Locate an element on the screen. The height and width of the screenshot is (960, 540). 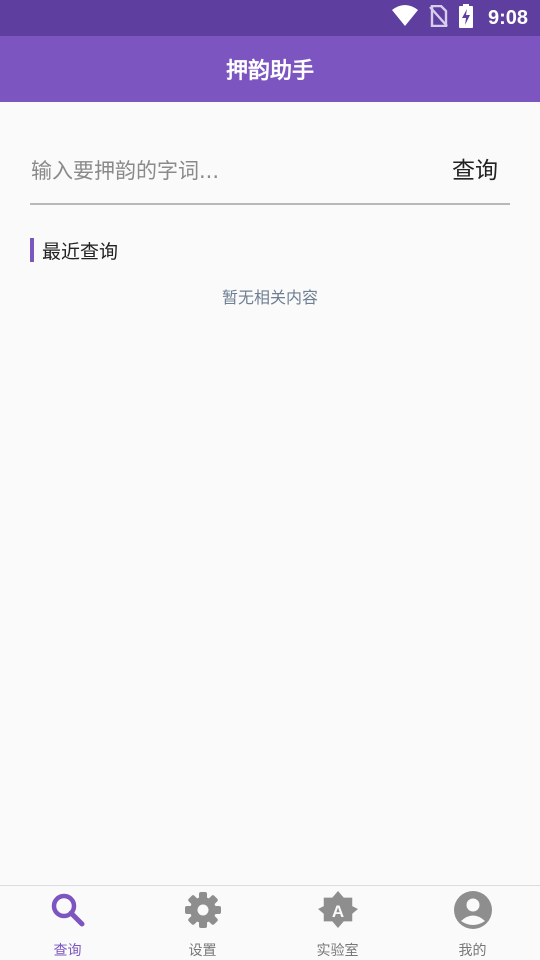
empty-state-text: 暂无相关内容 is located at coordinates (269, 297).